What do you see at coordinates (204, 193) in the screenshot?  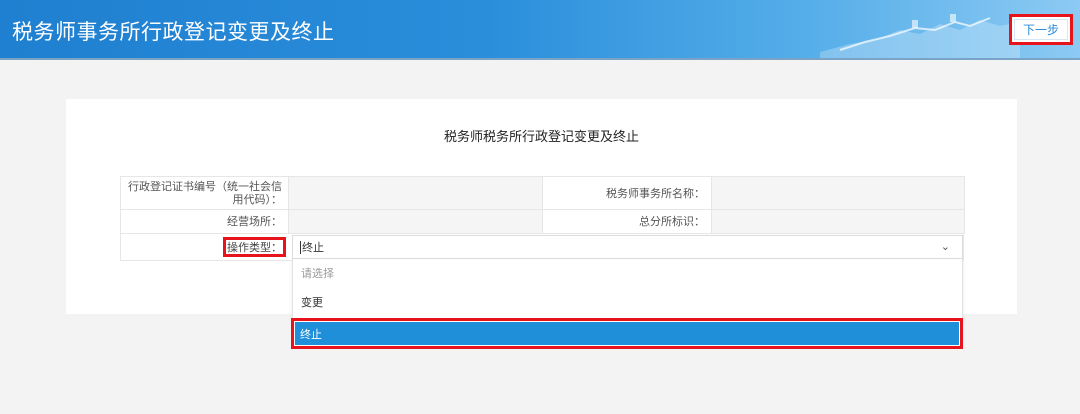 I see `cert-no-label: 行政登记证书编号（统一社会信用代码）：` at bounding box center [204, 193].